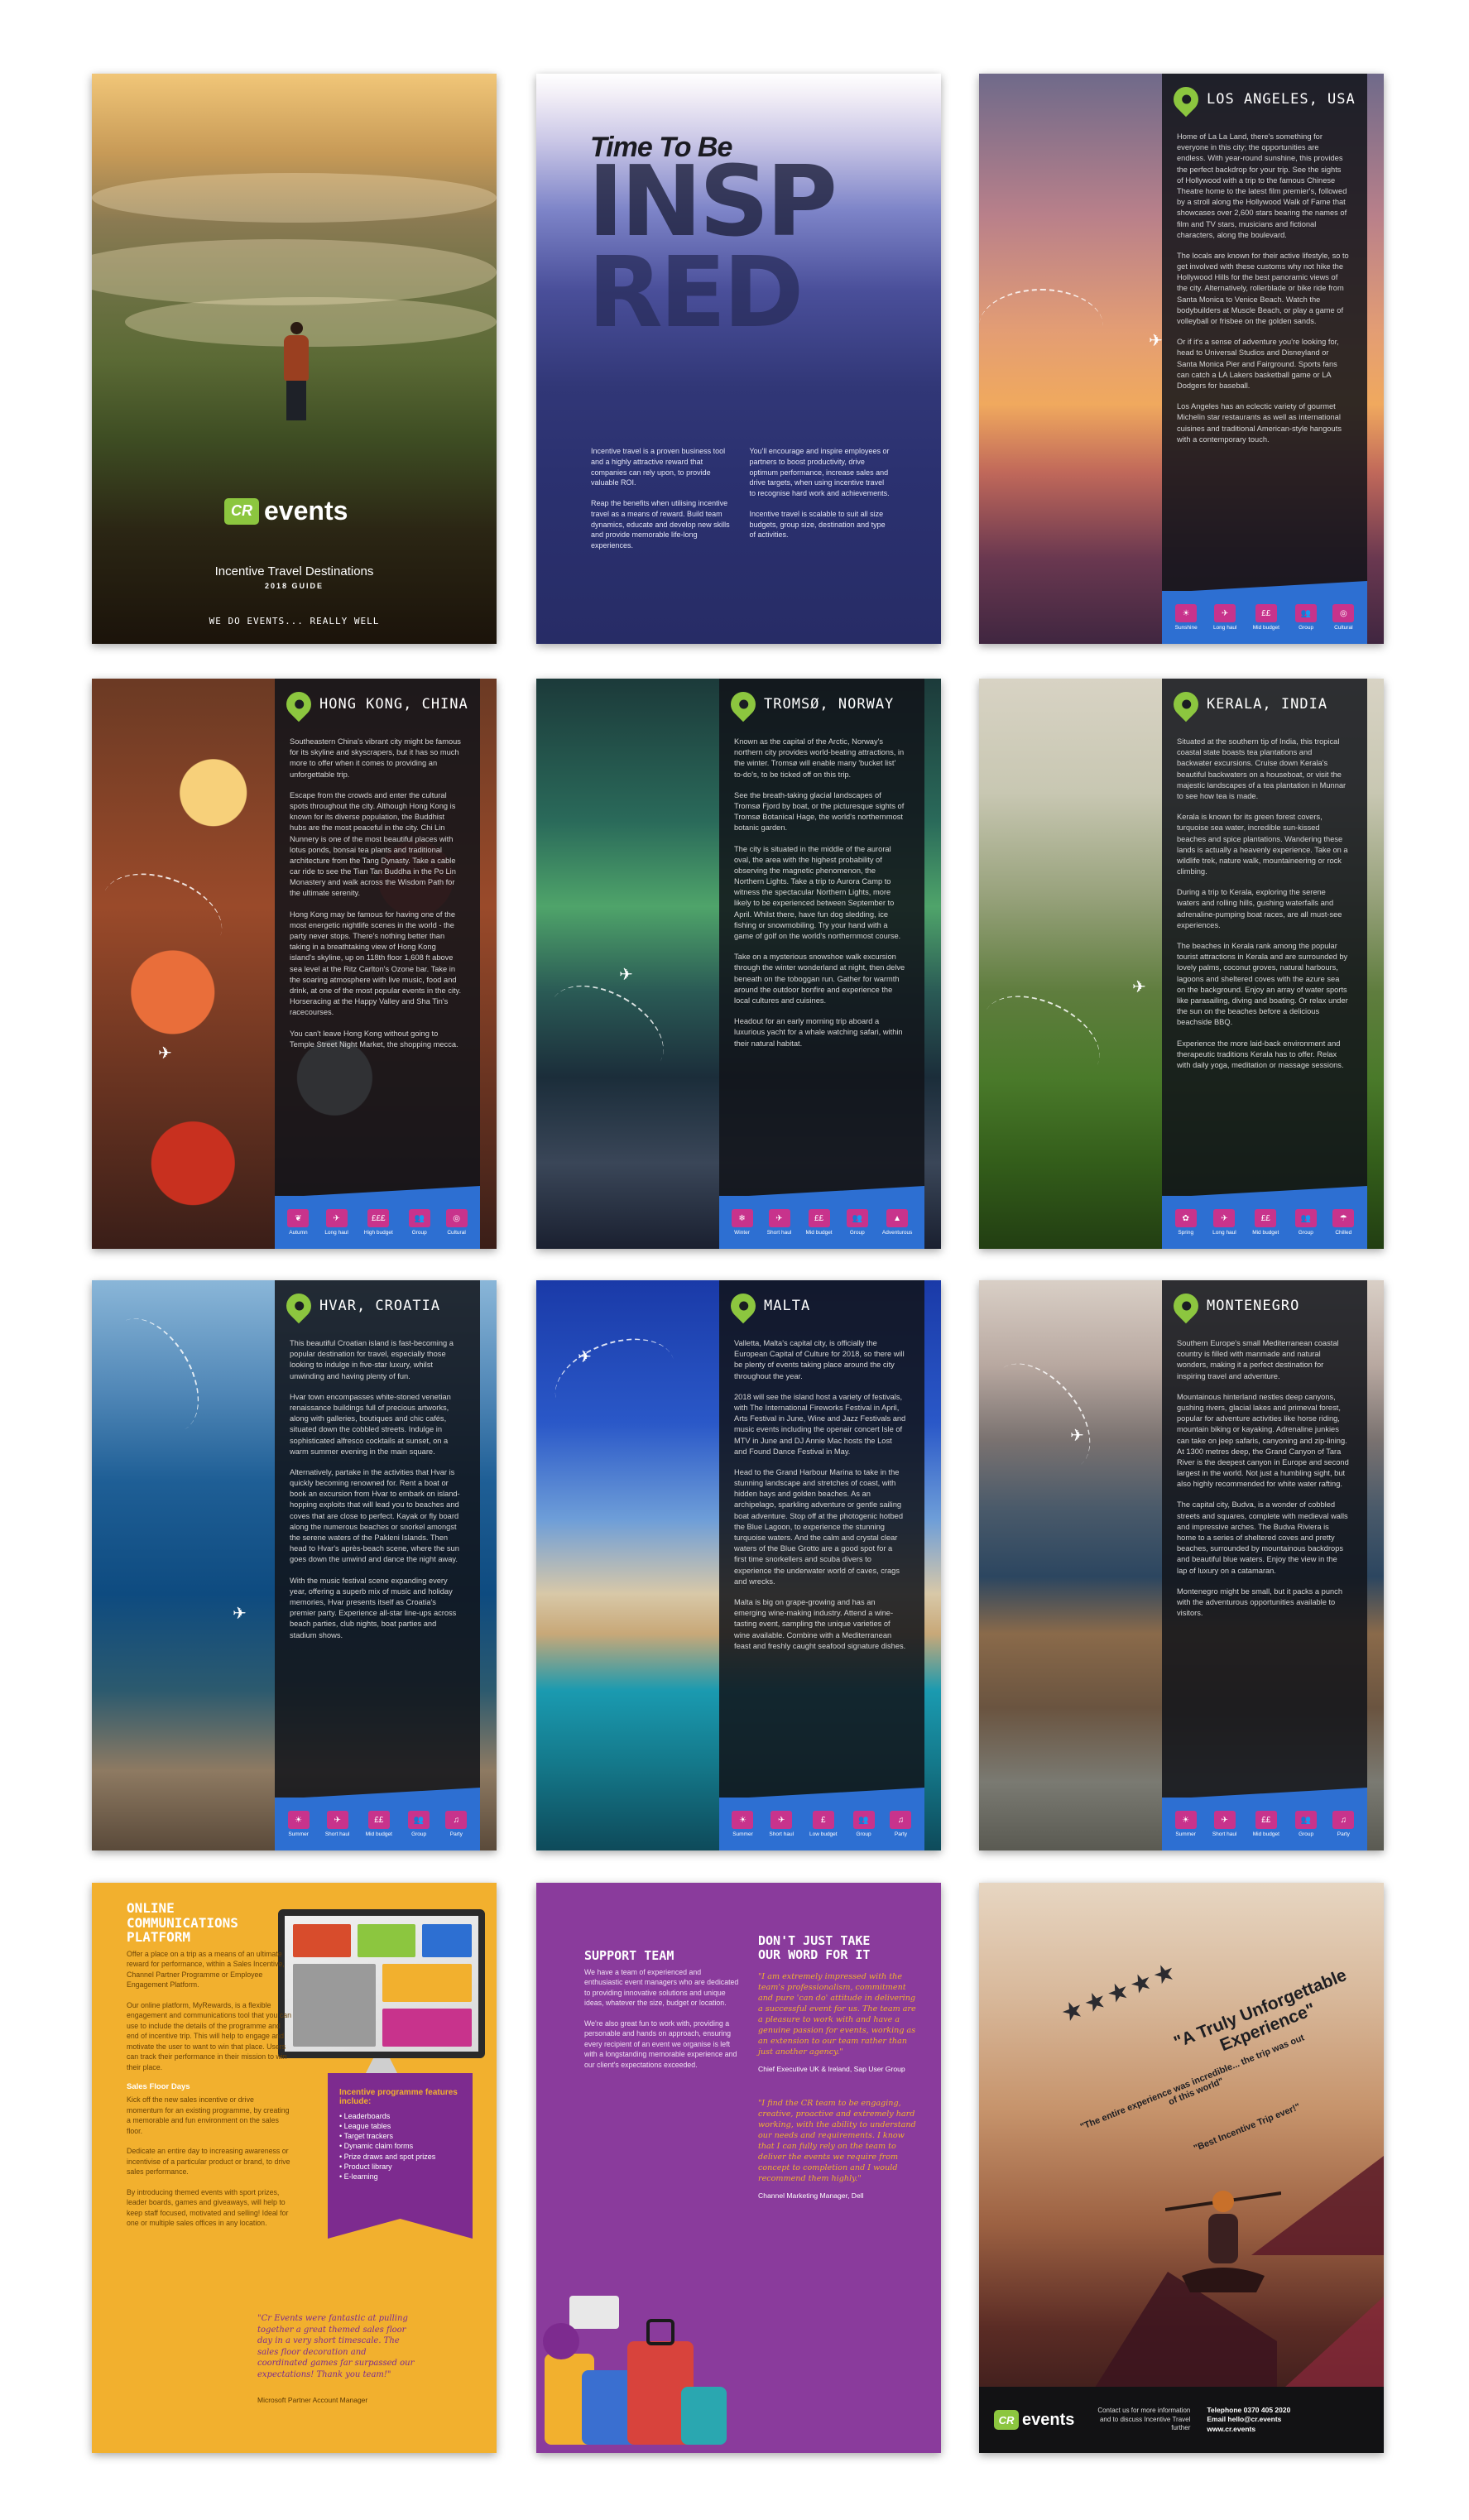 This screenshot has width=1469, height=2520. What do you see at coordinates (1049, 2419) in the screenshot?
I see `logo-text: events` at bounding box center [1049, 2419].